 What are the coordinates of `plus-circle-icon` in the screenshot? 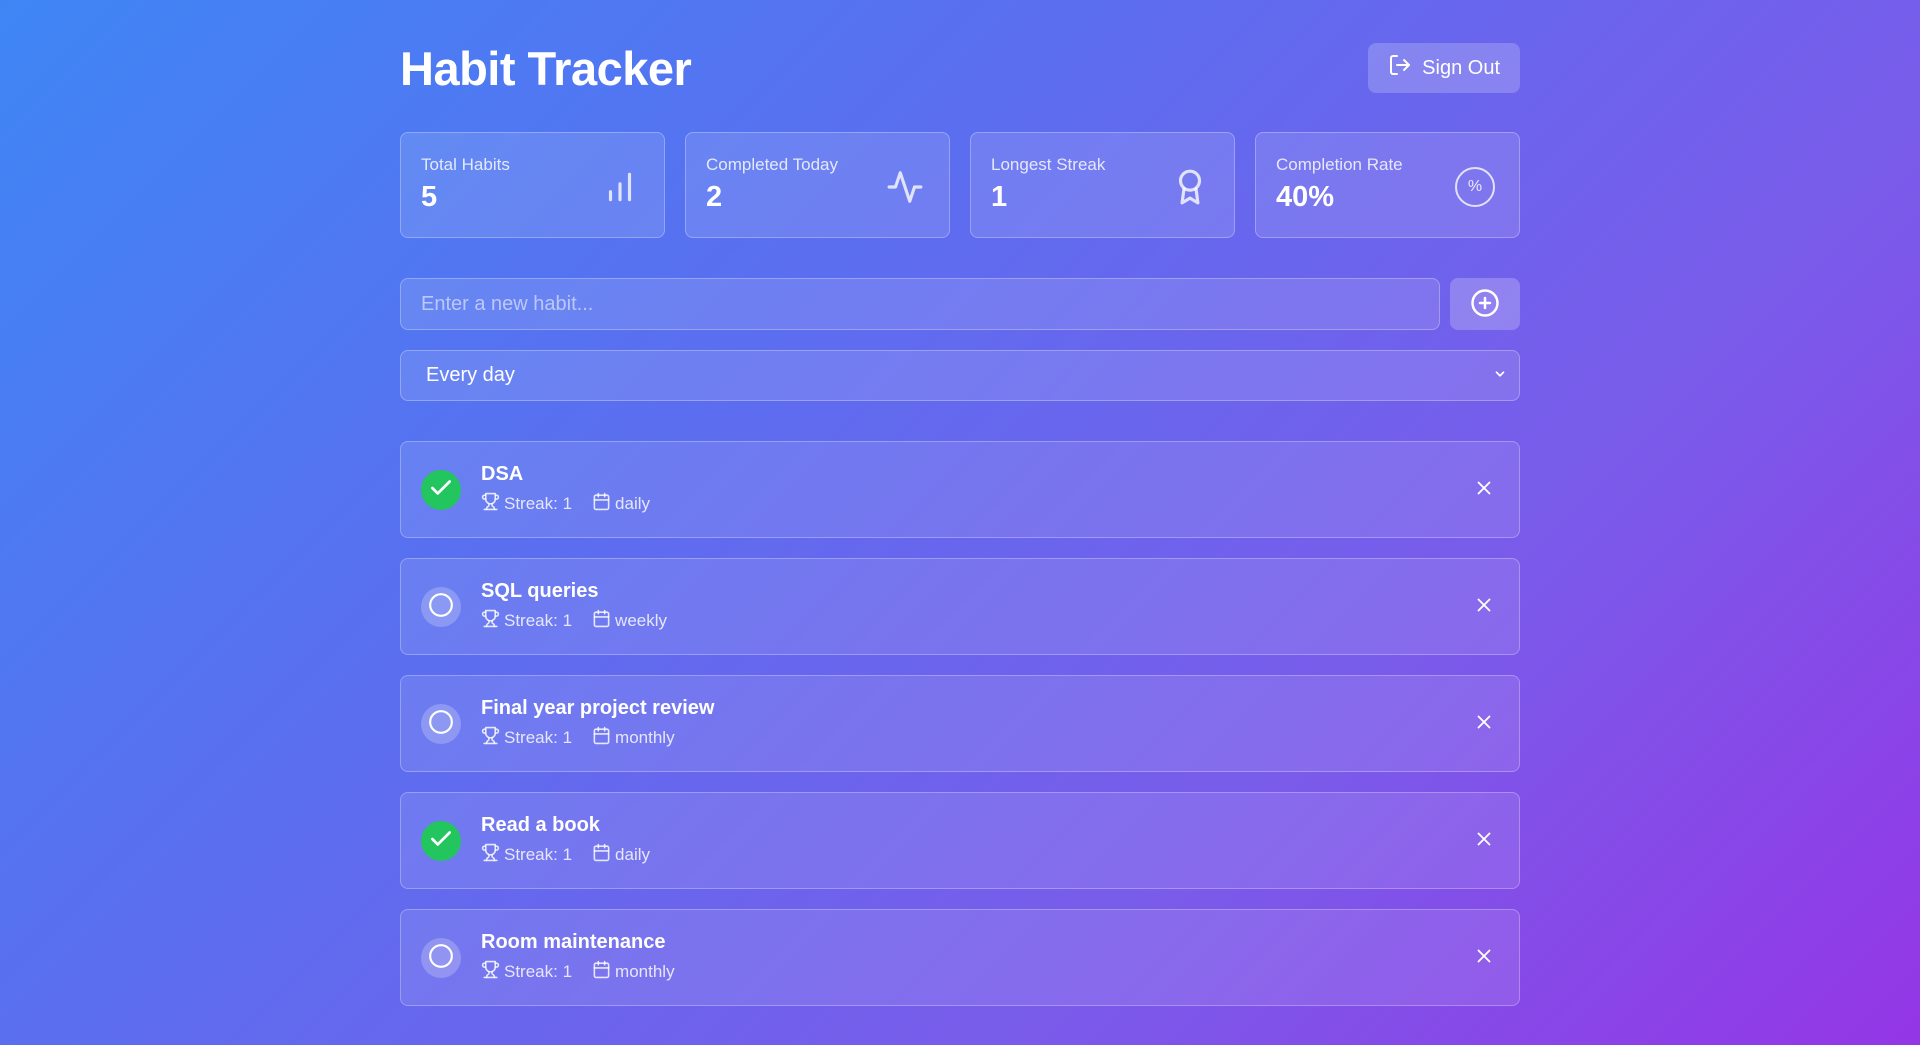 It's located at (1485, 304).